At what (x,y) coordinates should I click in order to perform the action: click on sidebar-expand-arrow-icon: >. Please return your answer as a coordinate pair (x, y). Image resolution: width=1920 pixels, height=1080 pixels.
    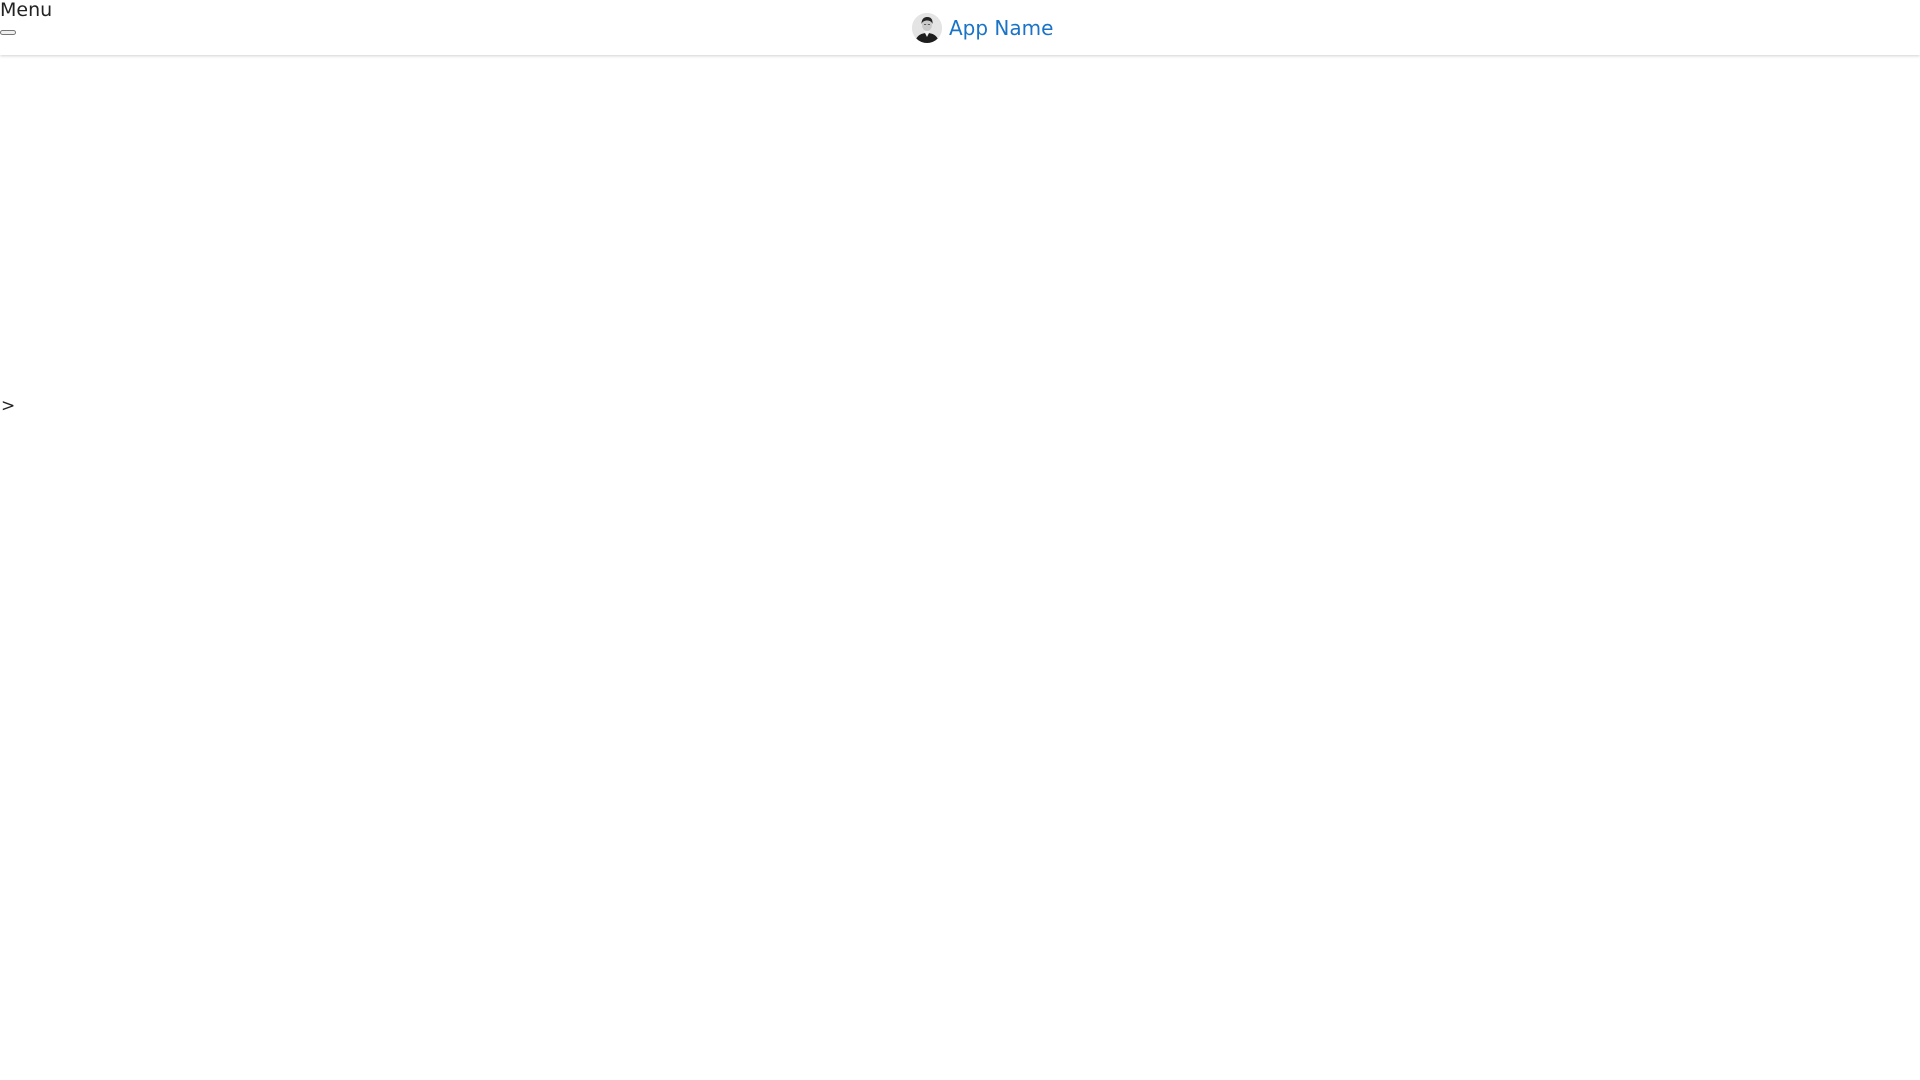
    Looking at the image, I should click on (8, 406).